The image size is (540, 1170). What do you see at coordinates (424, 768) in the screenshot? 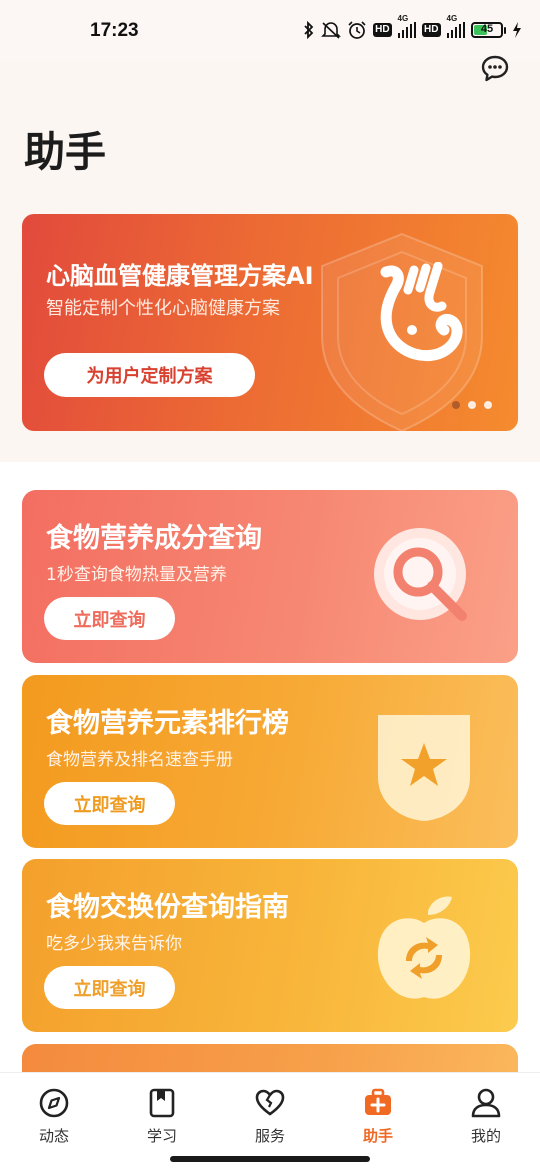
I see `star-shield-icon` at bounding box center [424, 768].